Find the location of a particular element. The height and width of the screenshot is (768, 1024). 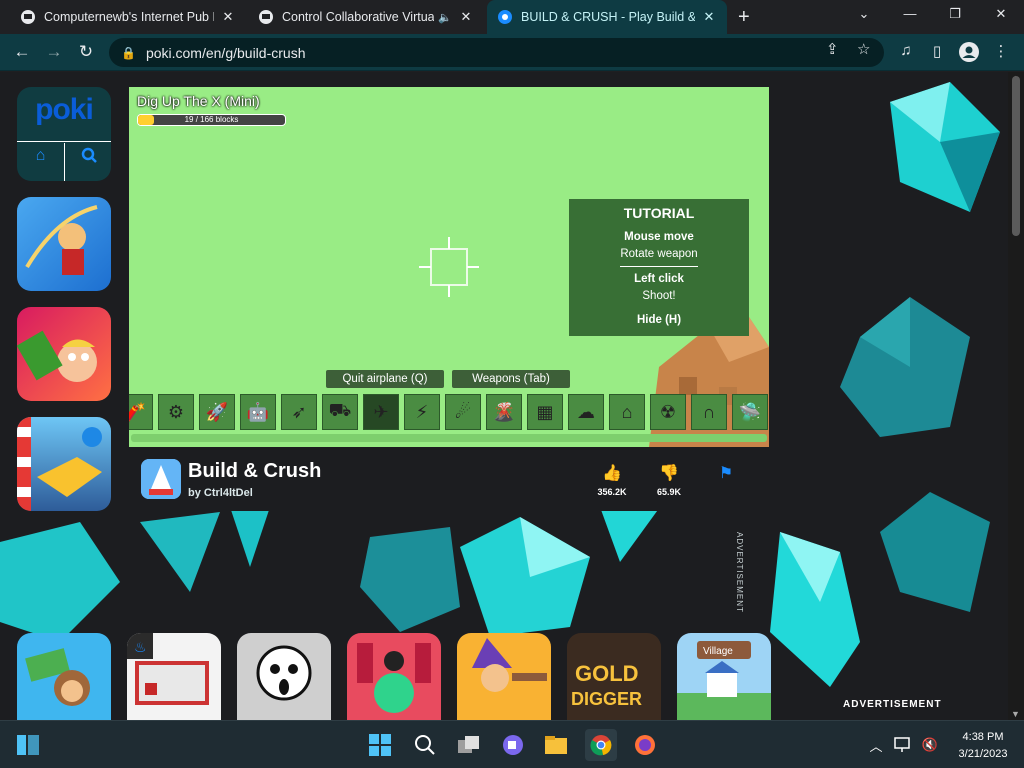

speaker-icon: 🔈 is located at coordinates (445, 17).